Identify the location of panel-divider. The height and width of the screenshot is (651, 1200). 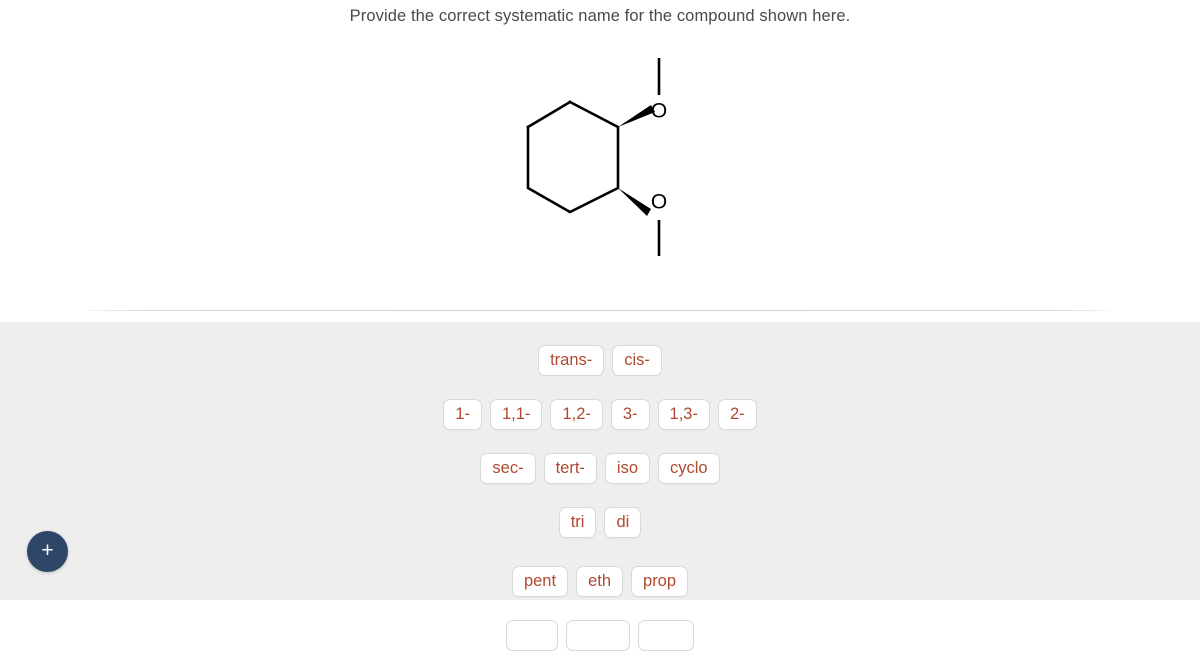
(600, 310).